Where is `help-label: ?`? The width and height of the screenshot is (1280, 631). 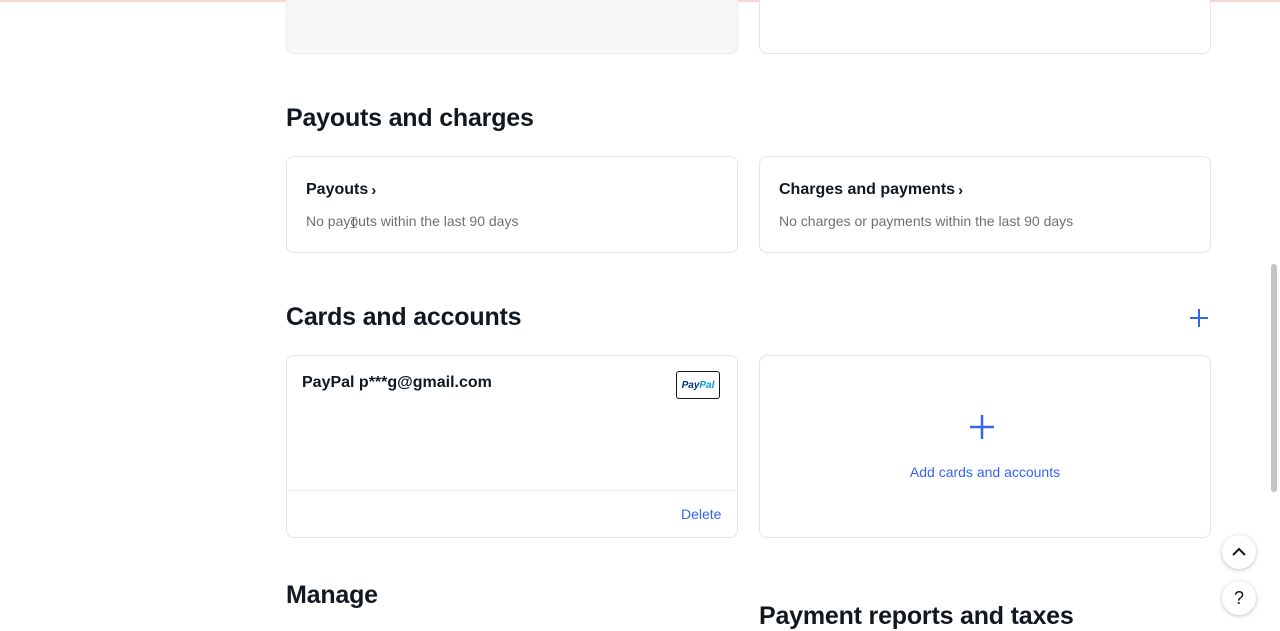
help-label: ? is located at coordinates (1238, 597).